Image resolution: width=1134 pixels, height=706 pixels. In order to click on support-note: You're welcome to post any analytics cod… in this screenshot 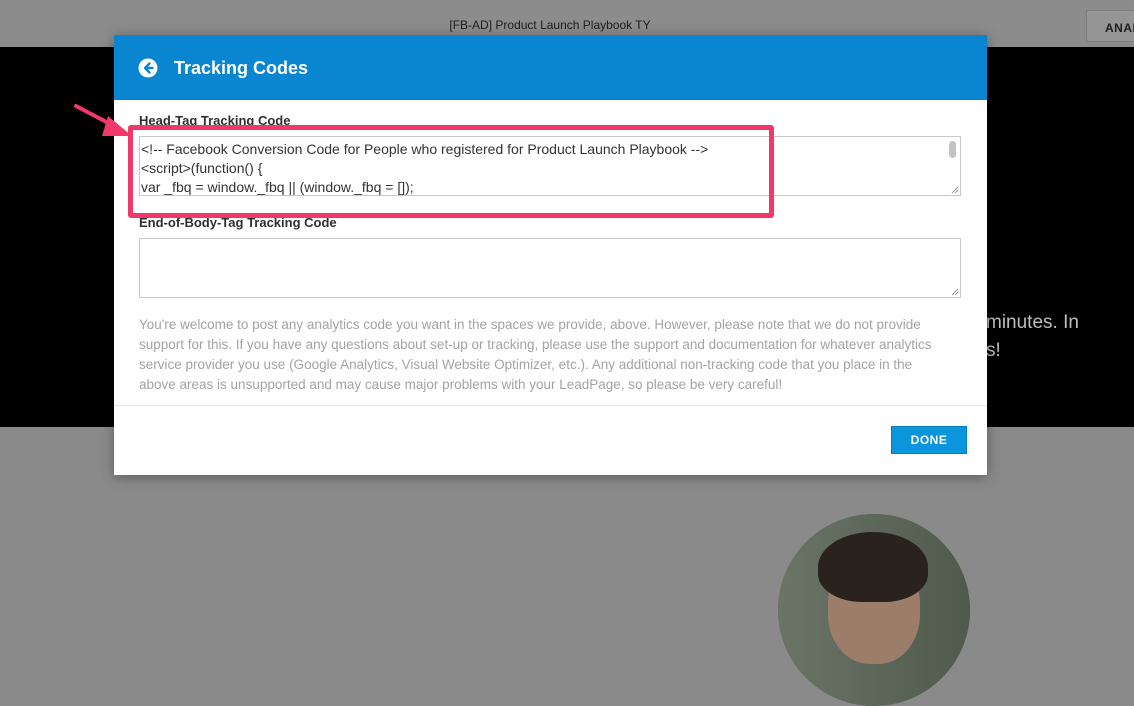, I will do `click(535, 354)`.